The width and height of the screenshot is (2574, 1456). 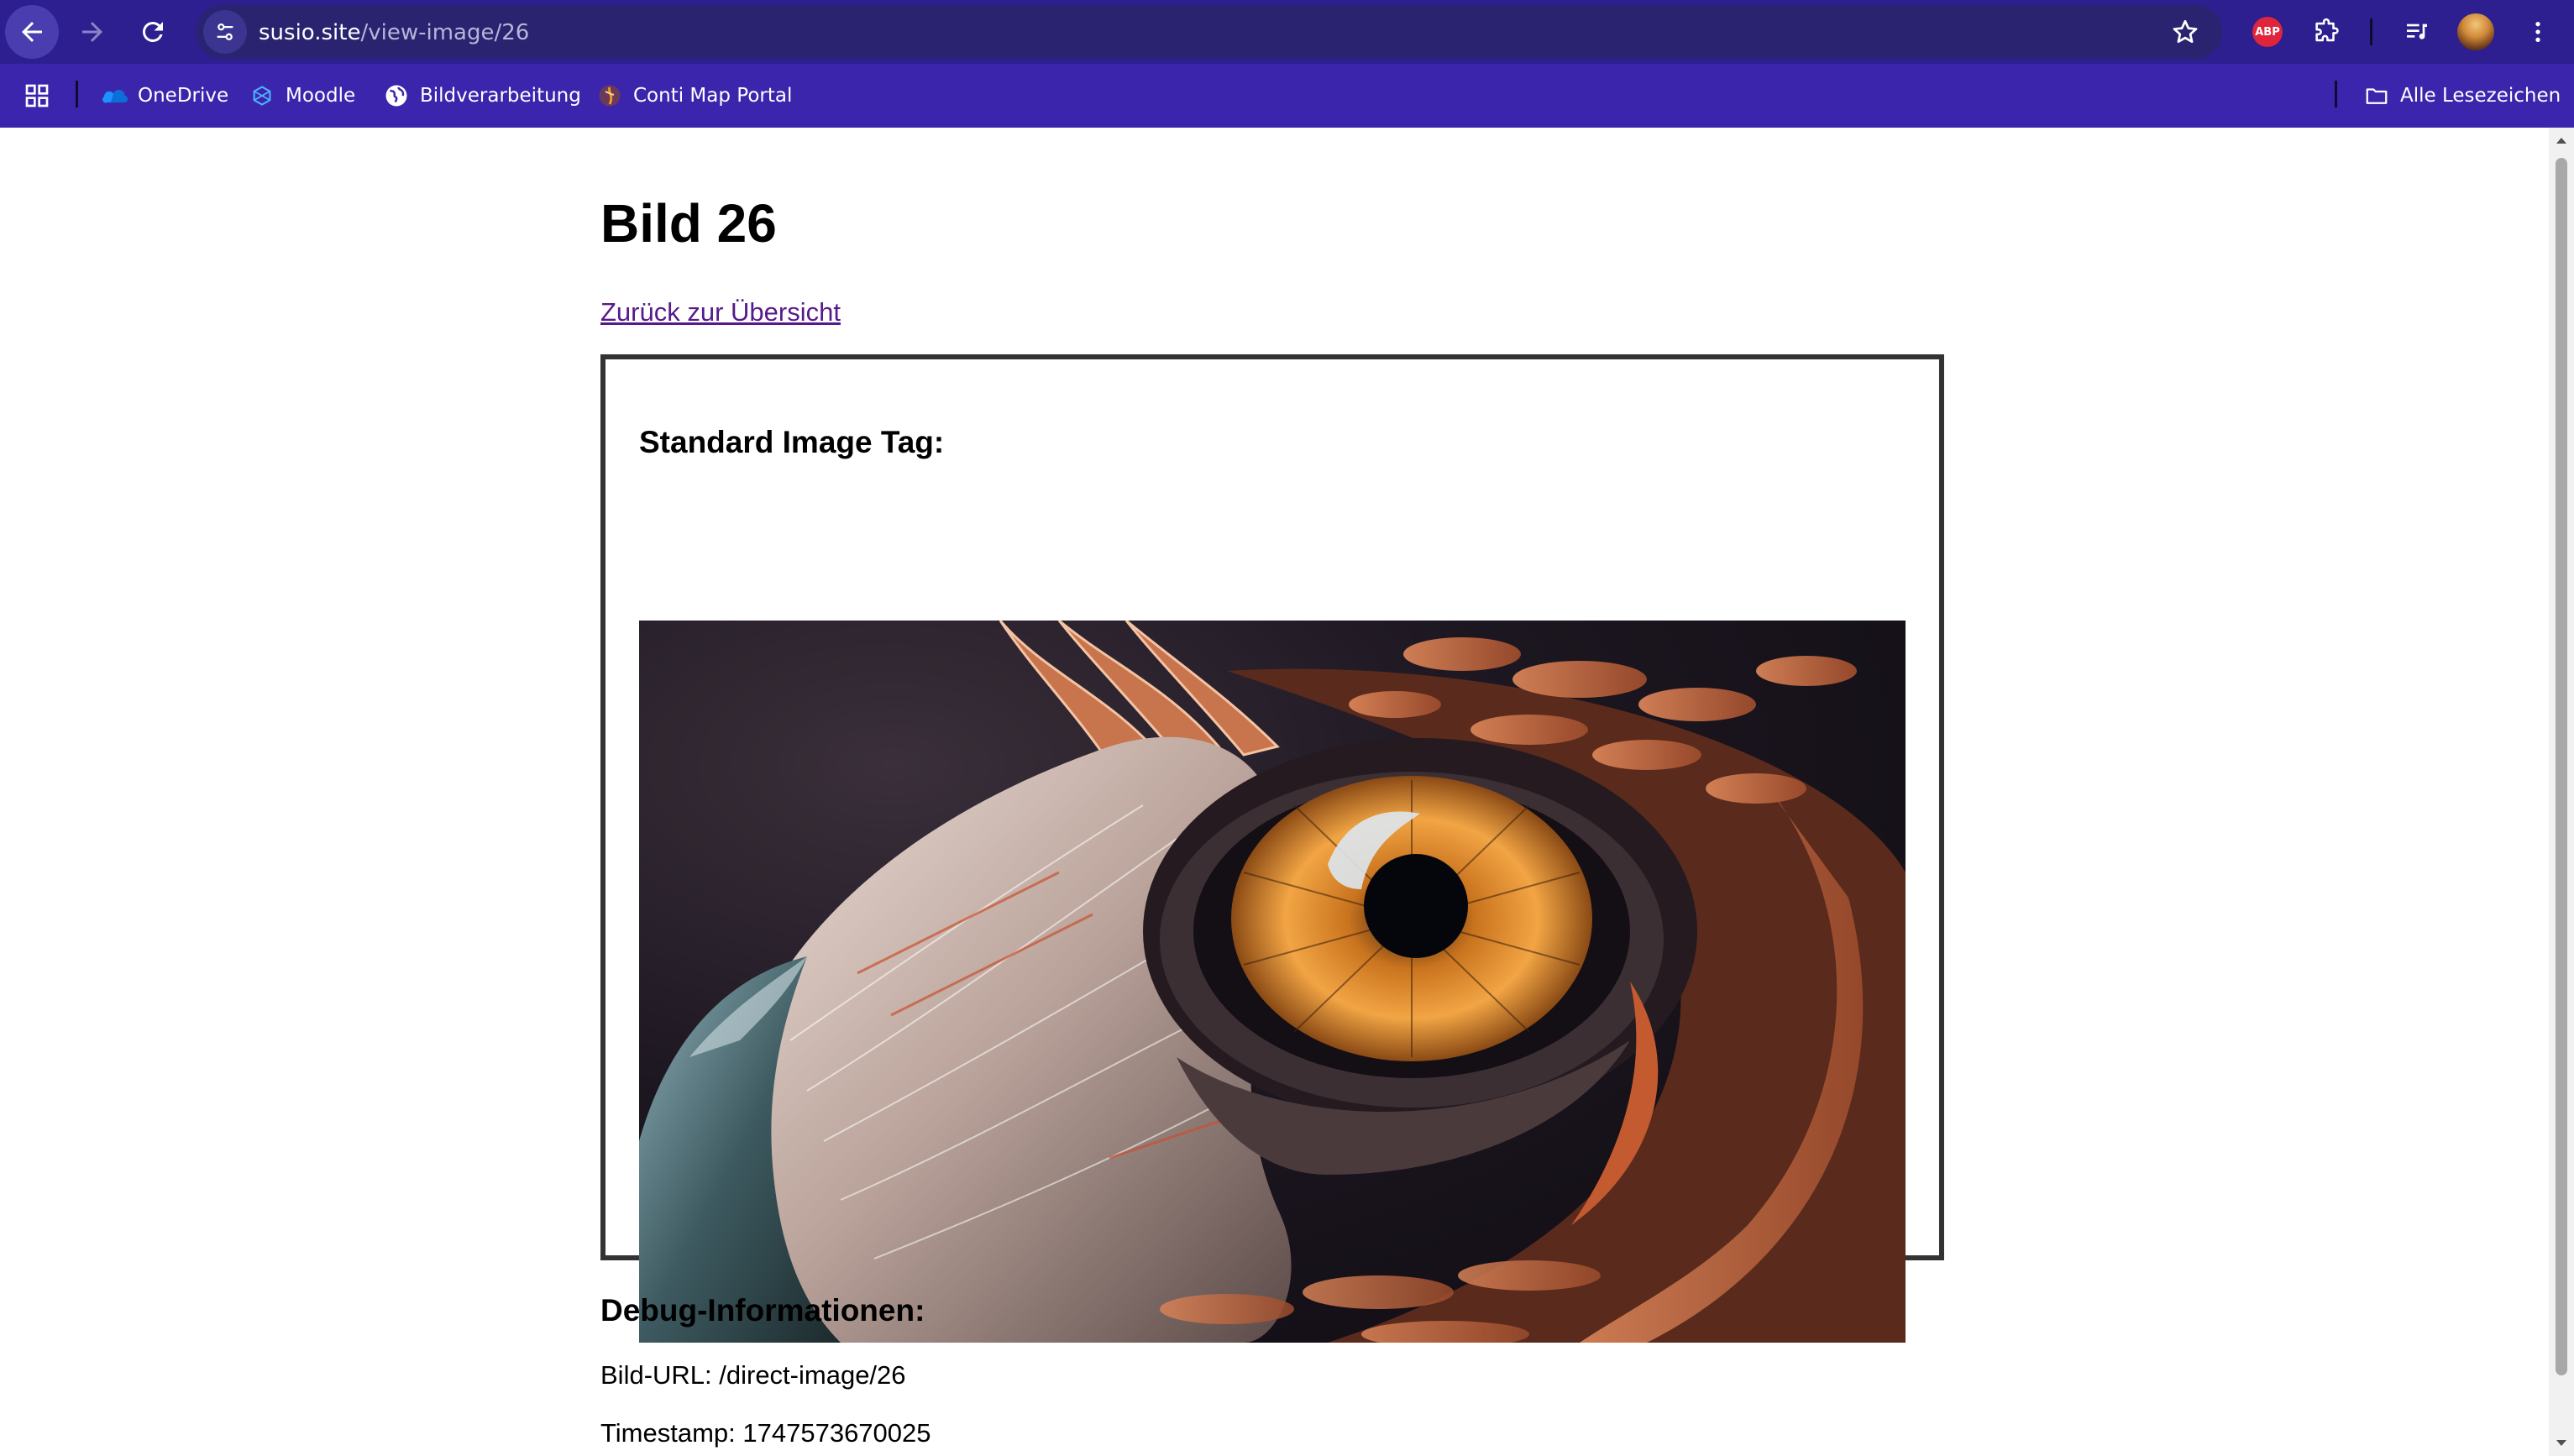 I want to click on page-scrollbar, so click(x=2561, y=792).